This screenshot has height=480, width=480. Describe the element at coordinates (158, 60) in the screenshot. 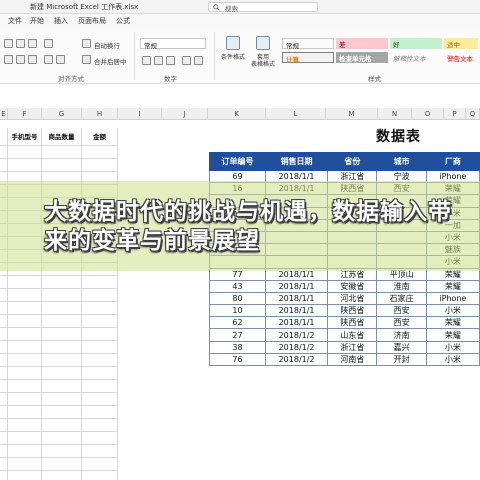

I see `percent-icon` at that location.